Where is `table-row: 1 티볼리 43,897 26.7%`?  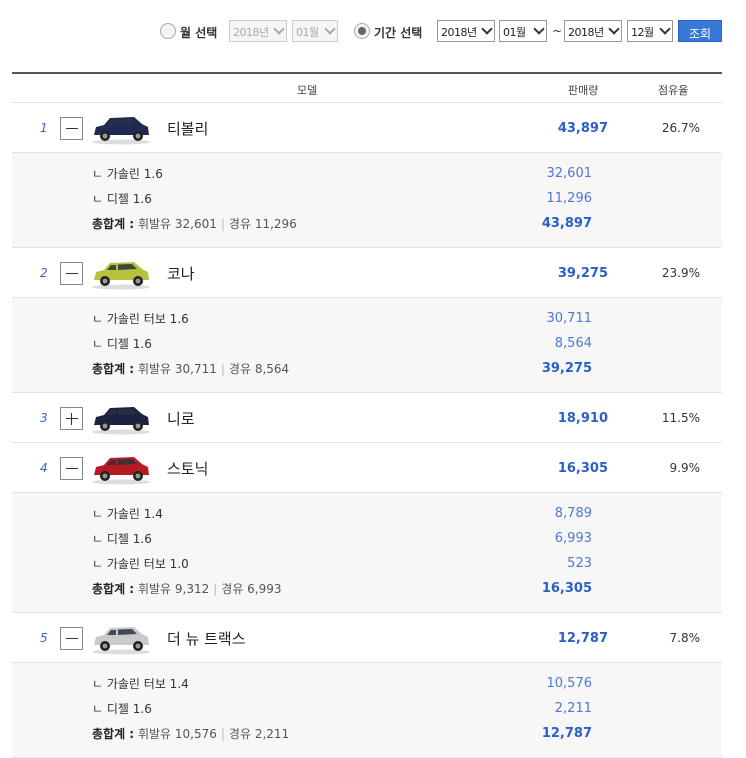 table-row: 1 티볼리 43,897 26.7% is located at coordinates (367, 128).